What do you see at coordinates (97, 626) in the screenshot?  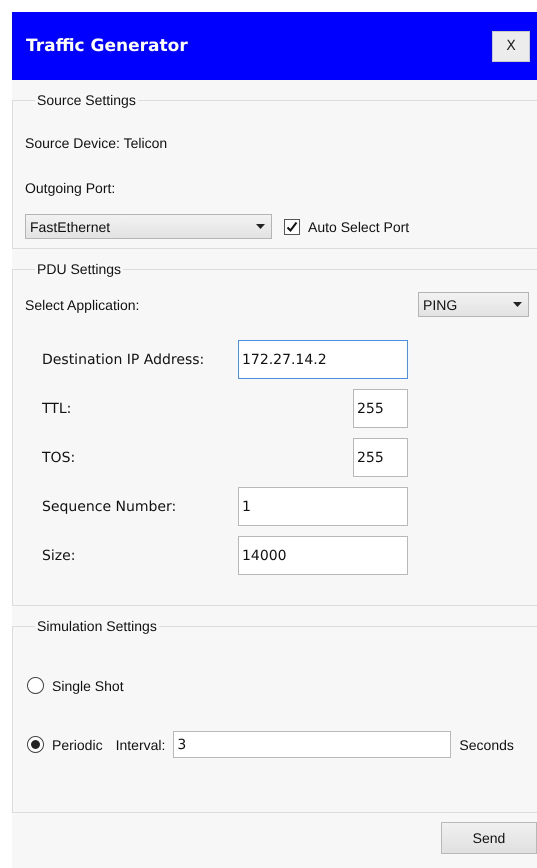 I see `group-legend: Simulation Settings` at bounding box center [97, 626].